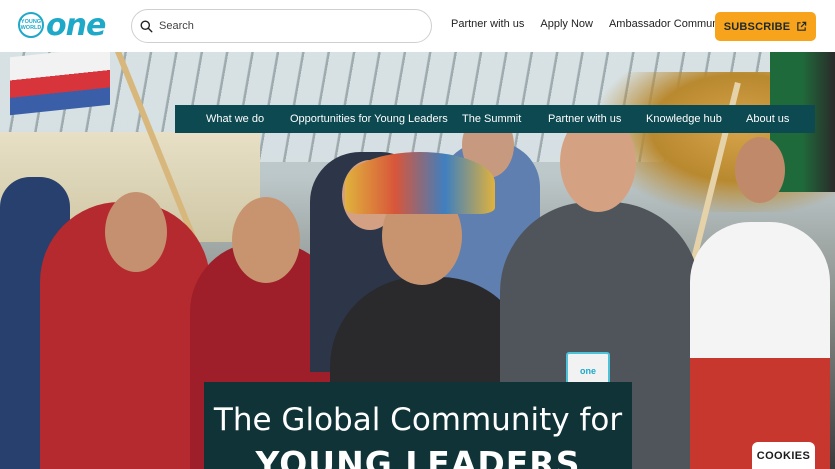 This screenshot has height=469, width=835. I want to click on subscribe-button: SUBSCRIBE, so click(765, 26).